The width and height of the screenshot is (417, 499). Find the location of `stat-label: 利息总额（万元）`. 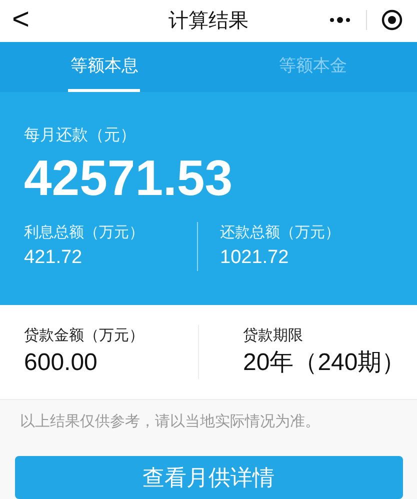

stat-label: 利息总额（万元） is located at coordinates (84, 233).